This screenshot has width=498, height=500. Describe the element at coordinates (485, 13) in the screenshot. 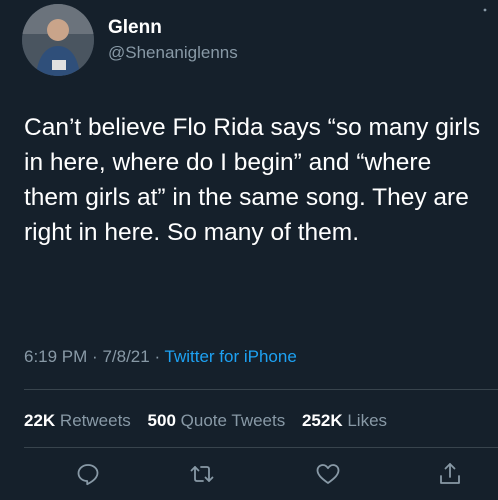

I see `more-options-icon` at that location.